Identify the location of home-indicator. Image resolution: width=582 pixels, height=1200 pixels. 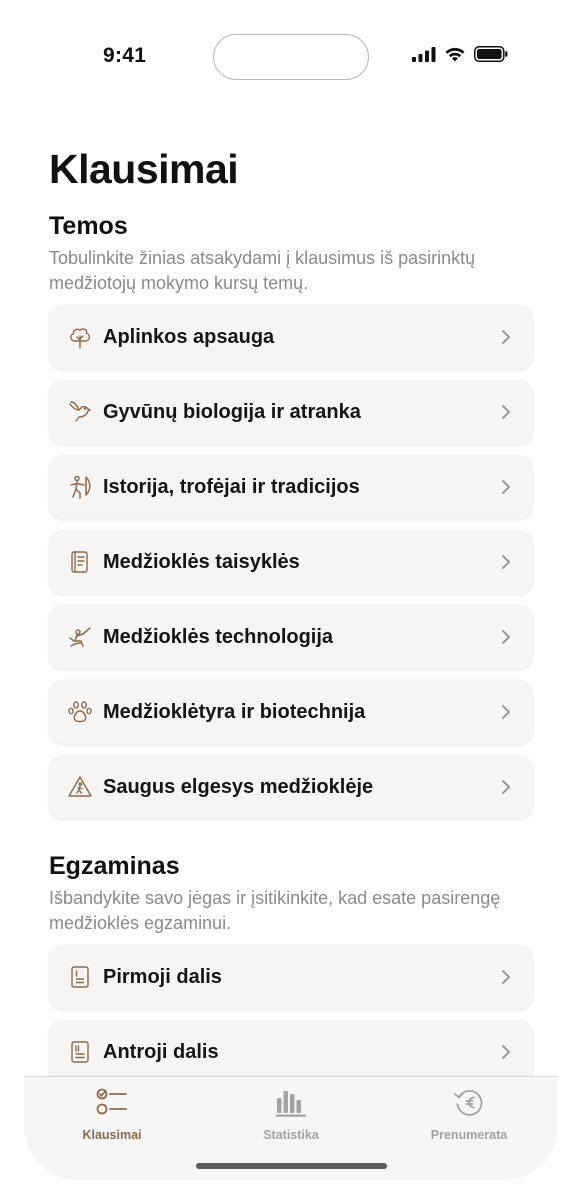
(291, 1166).